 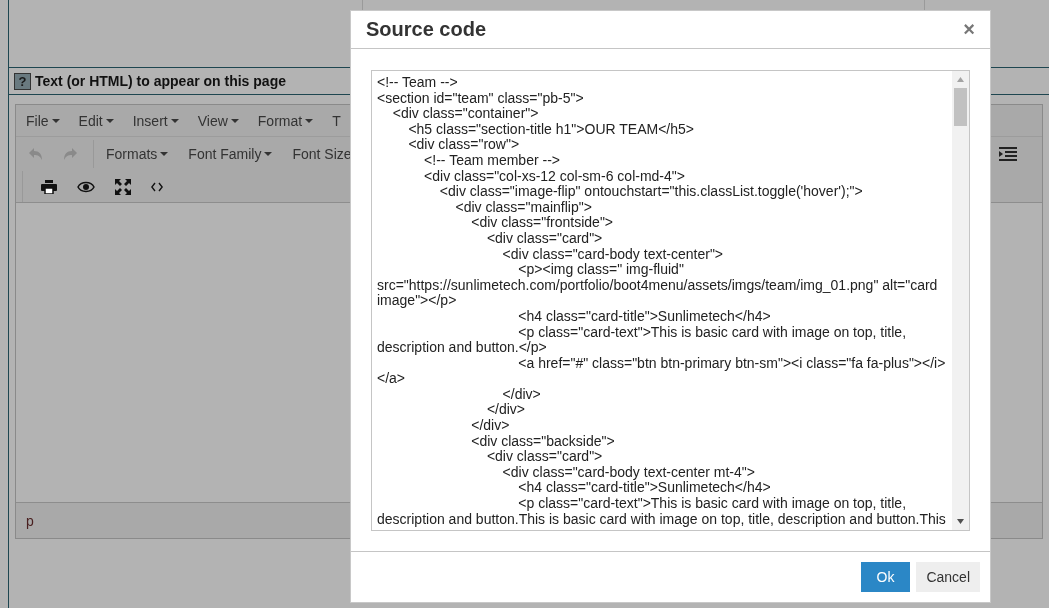 What do you see at coordinates (43, 120) in the screenshot?
I see `menu-item: File` at bounding box center [43, 120].